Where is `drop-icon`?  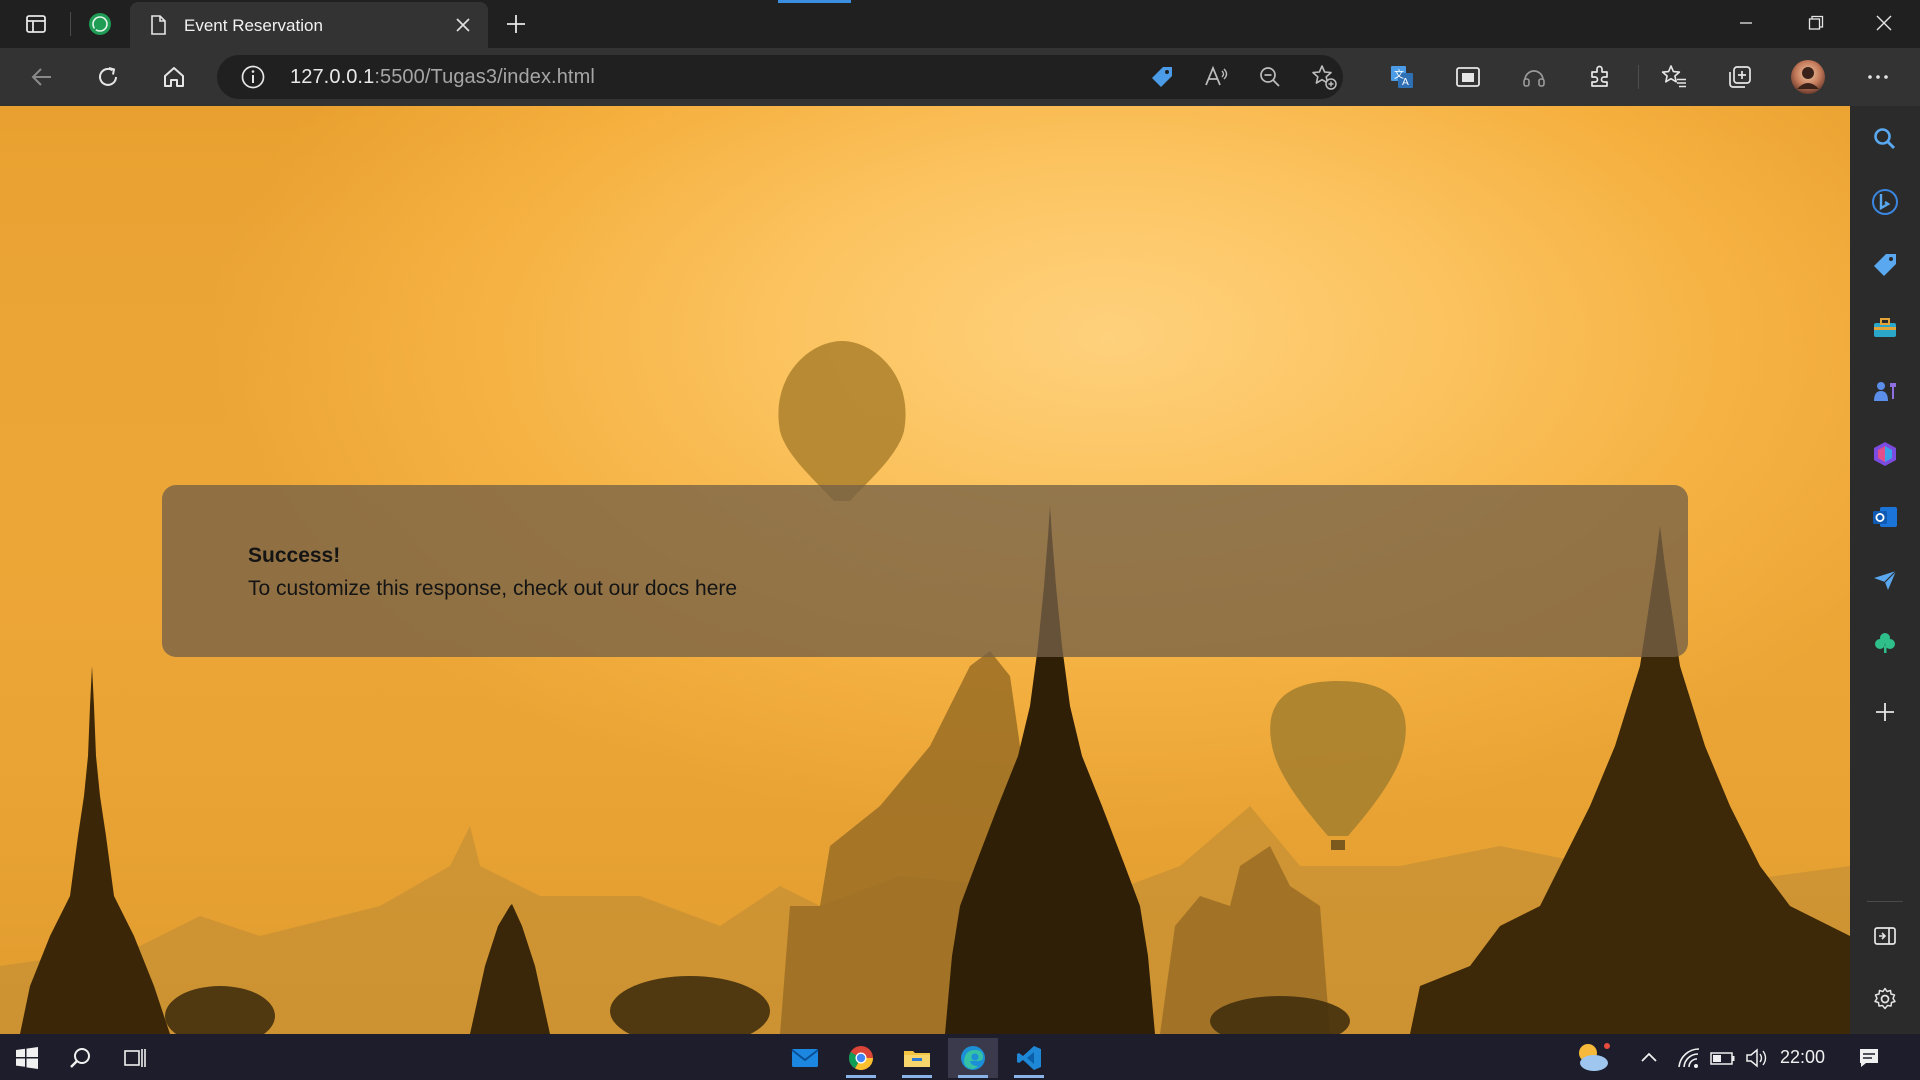
drop-icon is located at coordinates (1885, 580).